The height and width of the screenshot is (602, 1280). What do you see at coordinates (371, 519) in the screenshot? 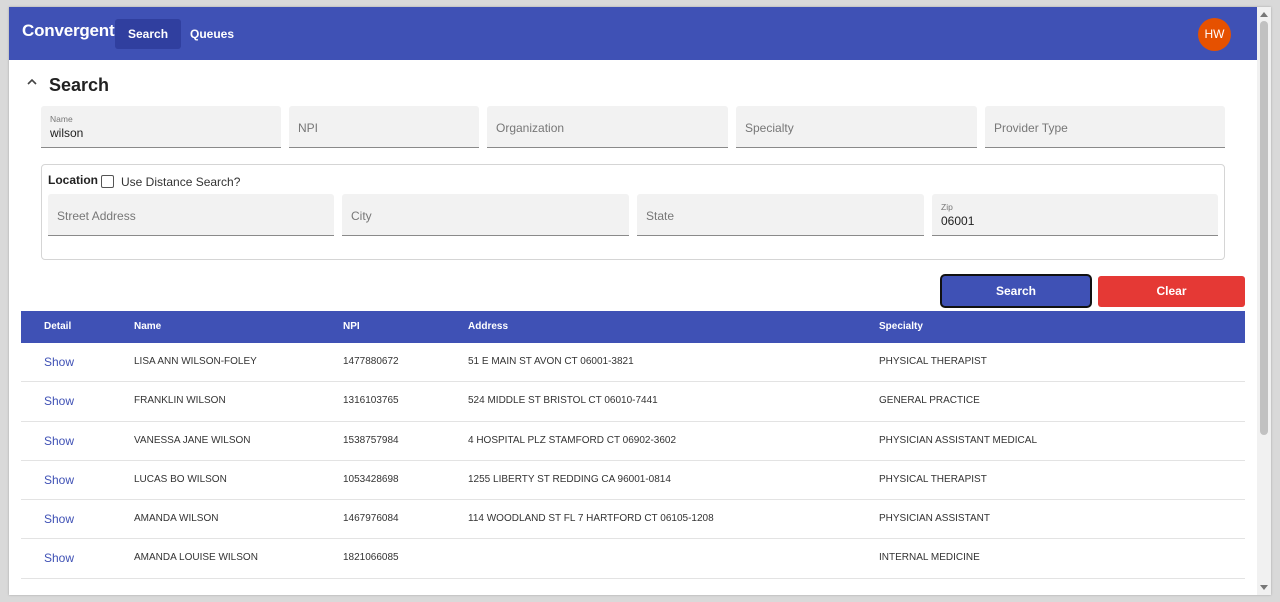
I see `cell-npi: 1467976084` at bounding box center [371, 519].